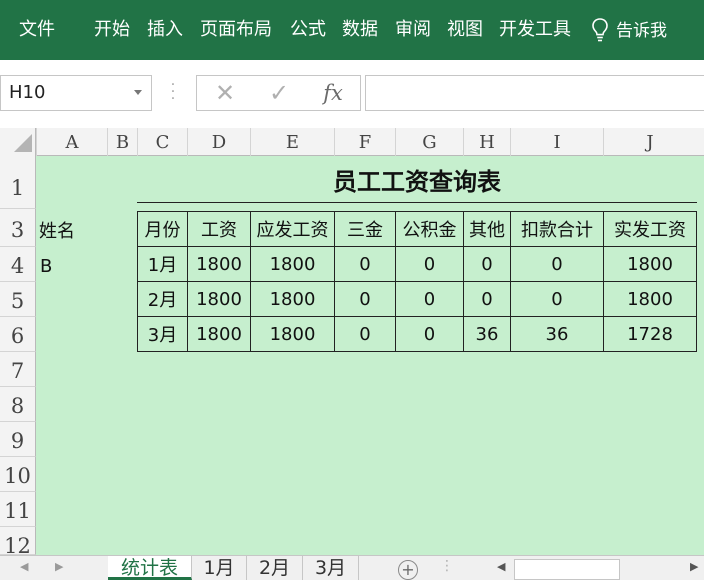 The width and height of the screenshot is (704, 580). I want to click on table-cell: 1728, so click(650, 334).